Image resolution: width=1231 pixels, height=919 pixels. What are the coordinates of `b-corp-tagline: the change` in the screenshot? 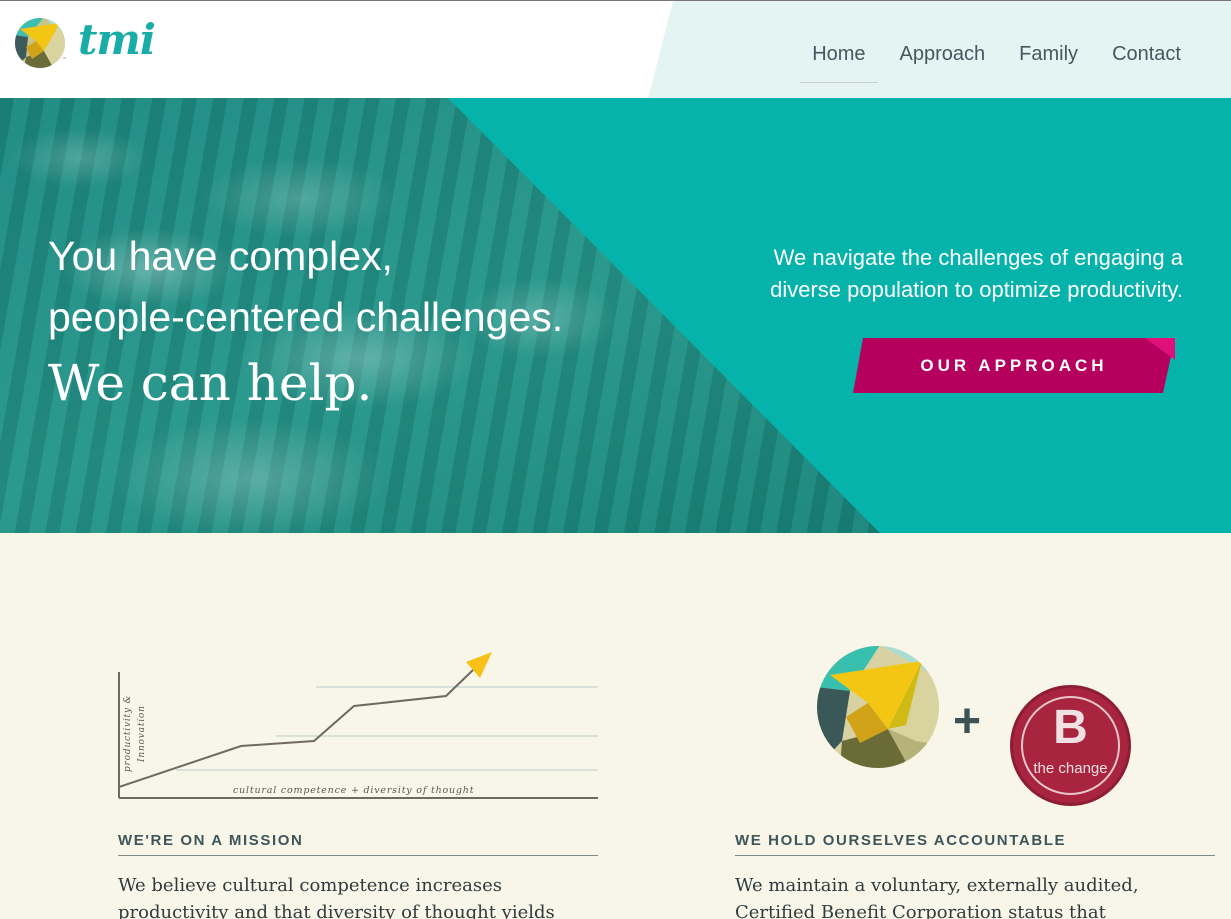 It's located at (1070, 768).